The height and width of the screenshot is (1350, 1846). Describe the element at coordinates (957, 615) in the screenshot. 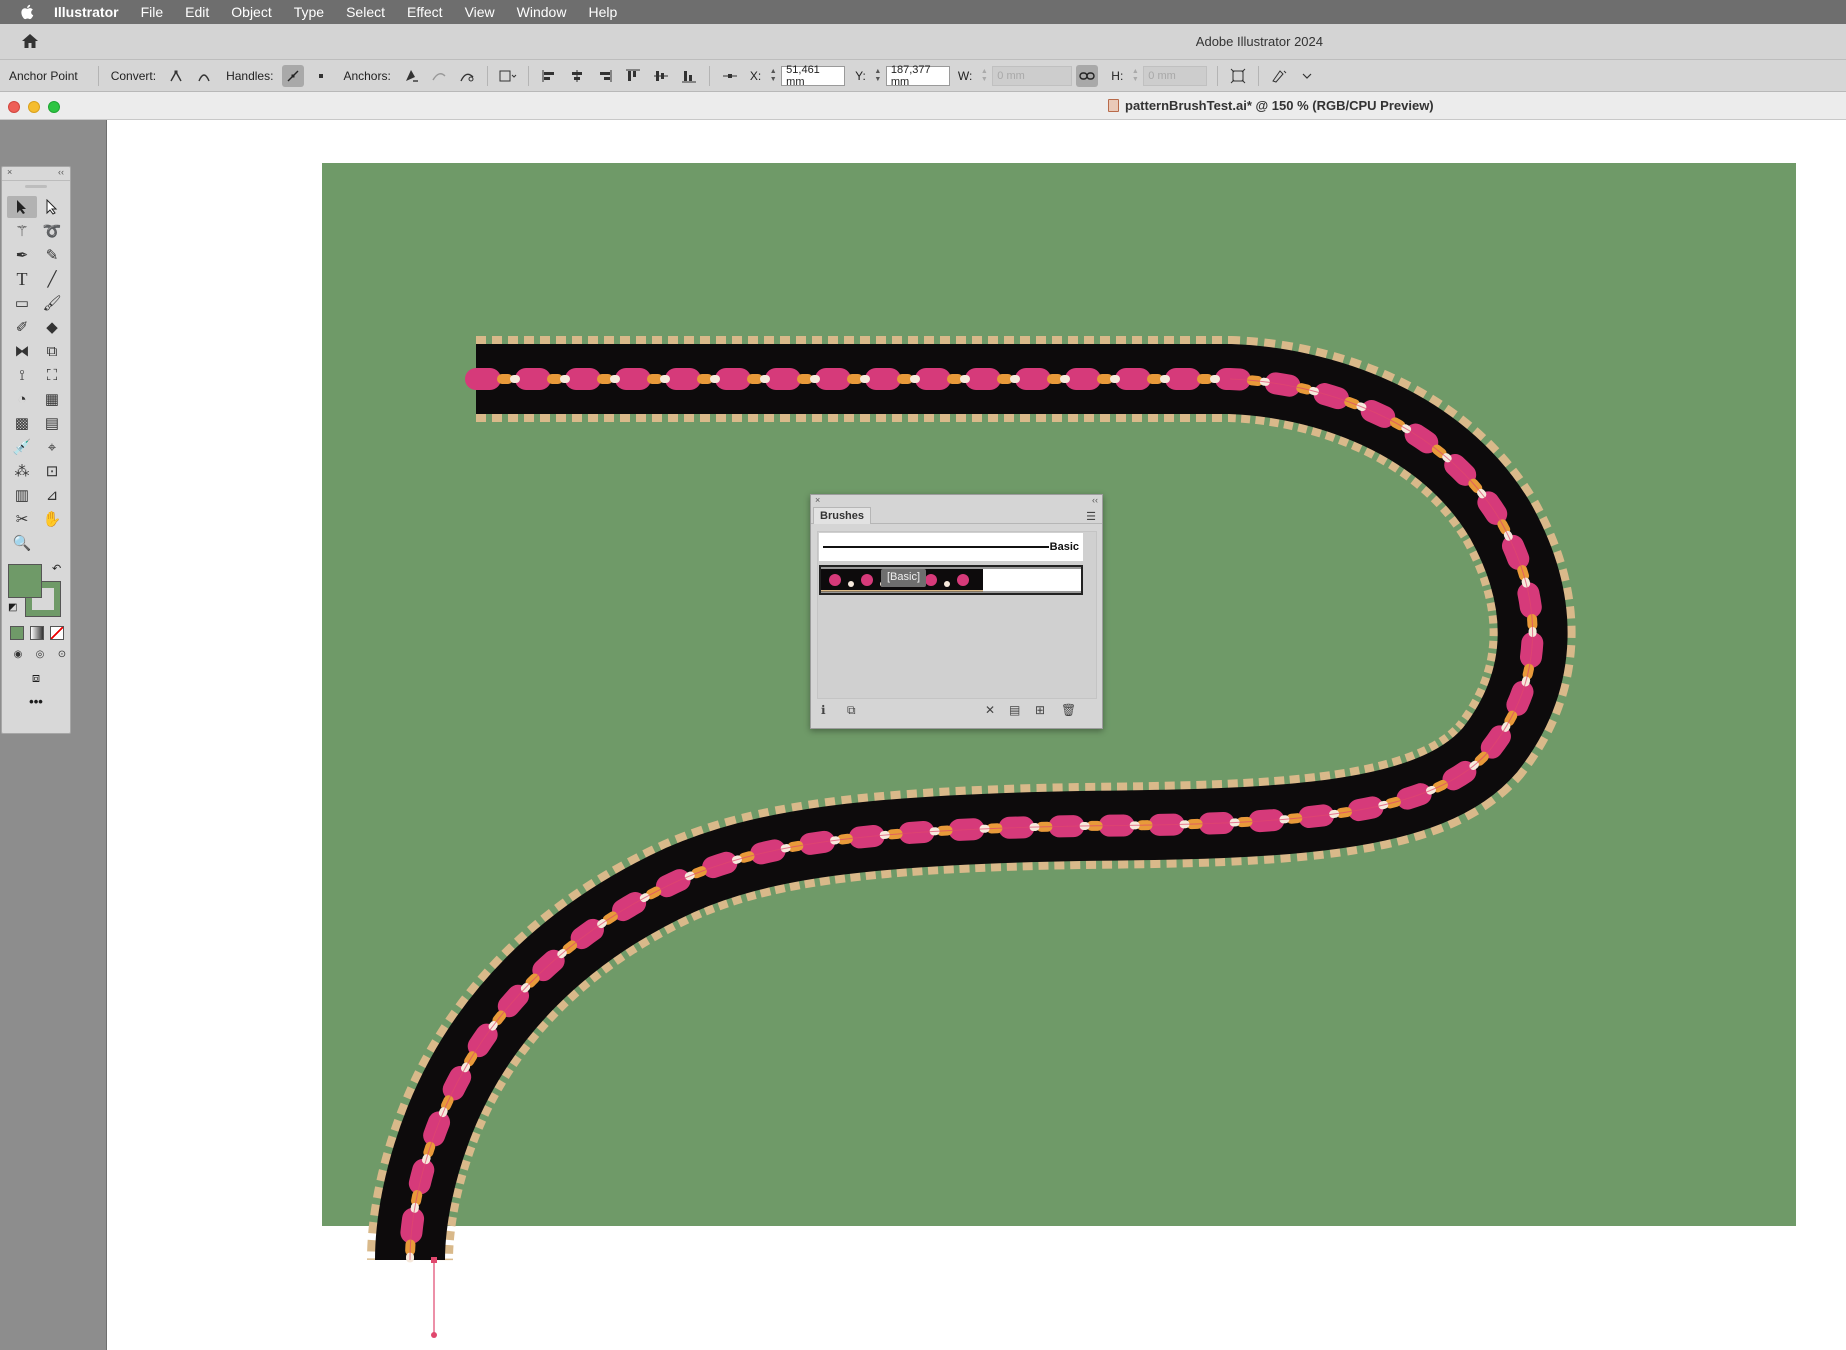

I see `brush-list: Basic [Basic]` at that location.